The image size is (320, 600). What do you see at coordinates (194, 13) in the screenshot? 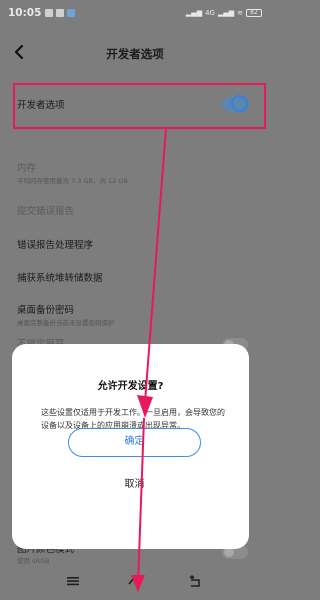
I see `signal-icon: ▂▄▆` at bounding box center [194, 13].